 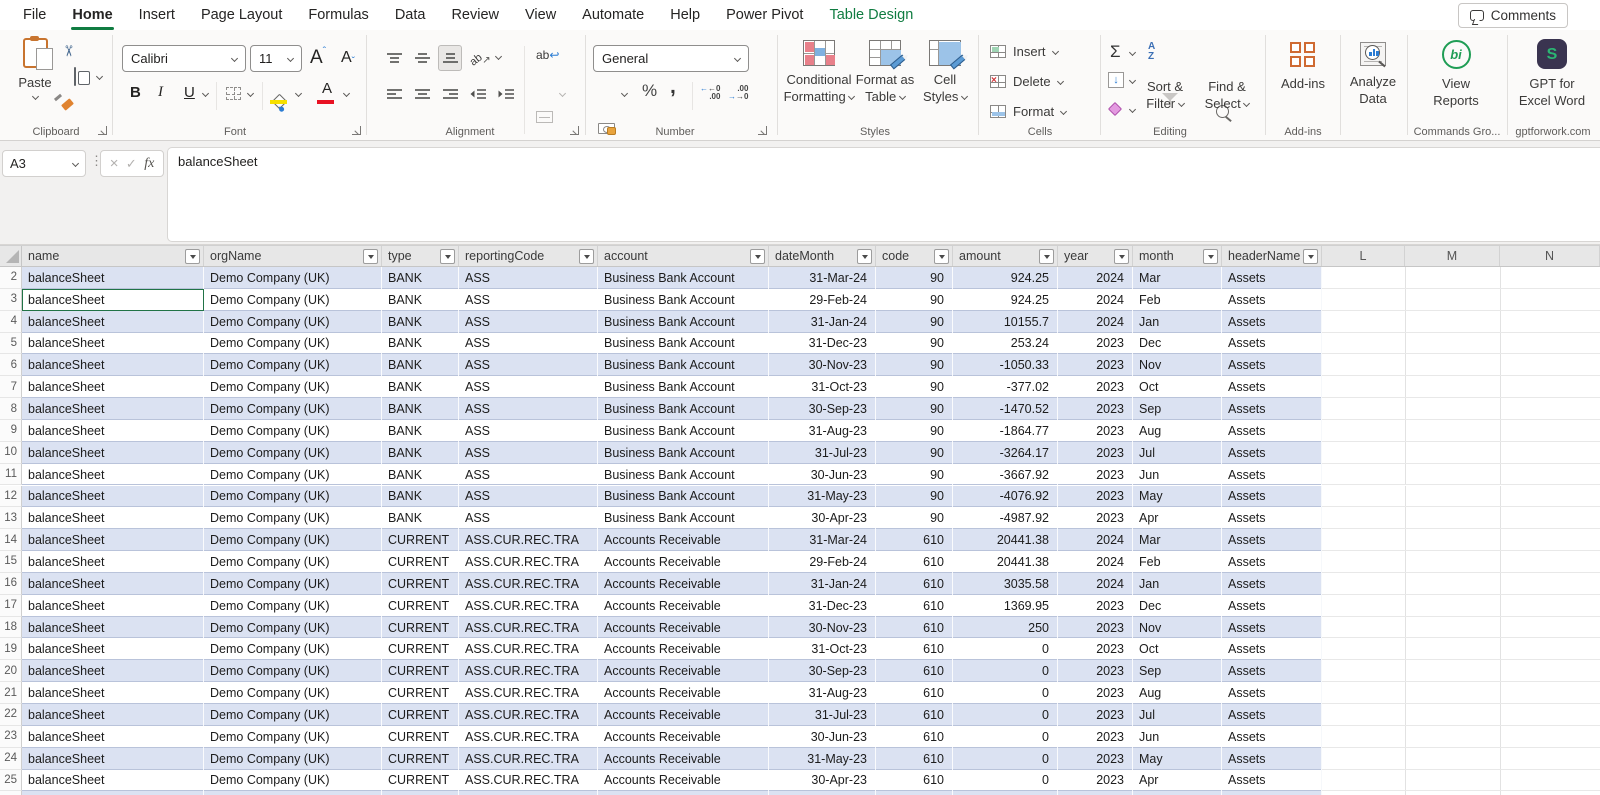 I want to click on merge-center-chevron-icon, so click(x=562, y=93).